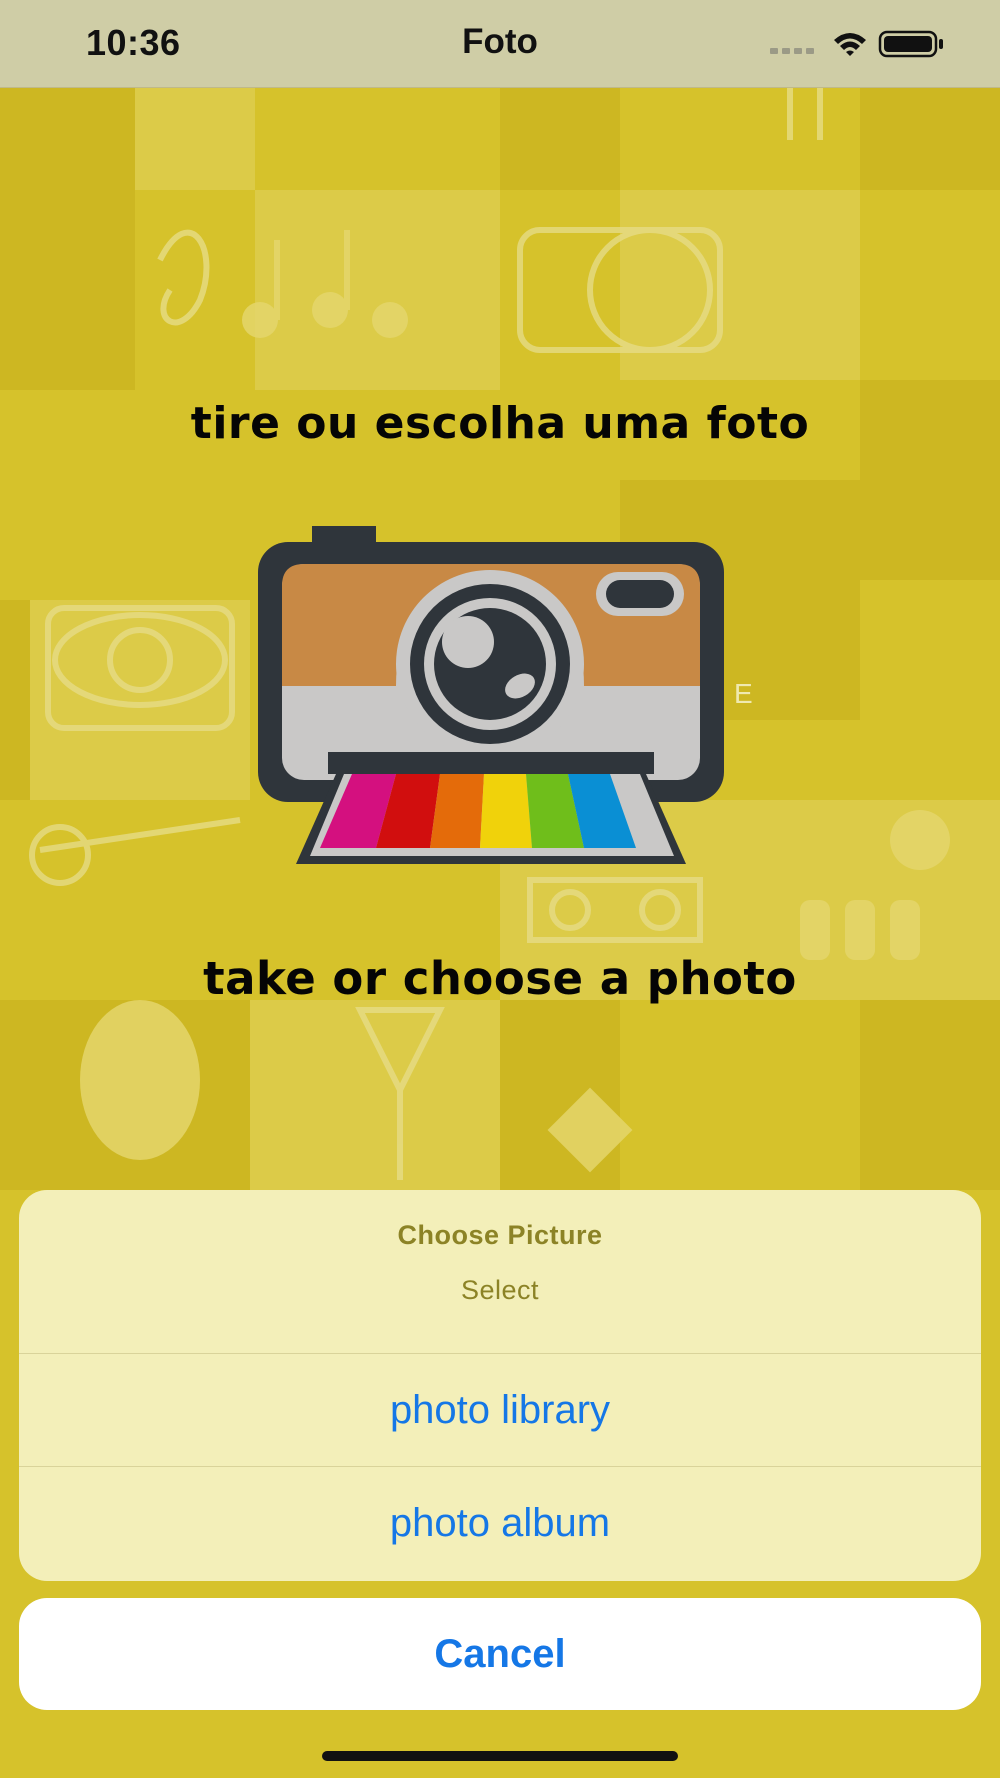 The width and height of the screenshot is (1000, 1778). What do you see at coordinates (500, 978) in the screenshot?
I see `headline-english: take or choose a photo` at bounding box center [500, 978].